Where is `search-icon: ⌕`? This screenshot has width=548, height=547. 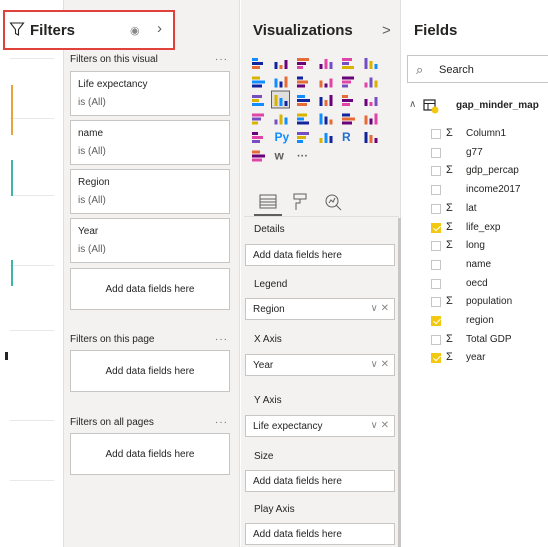 search-icon: ⌕ is located at coordinates (420, 69).